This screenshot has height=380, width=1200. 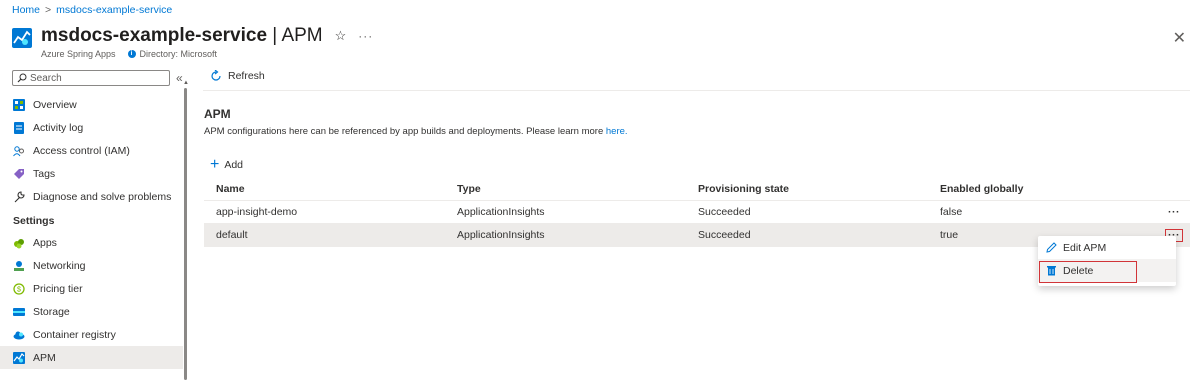 I want to click on plus-icon: +, so click(x=215, y=164).